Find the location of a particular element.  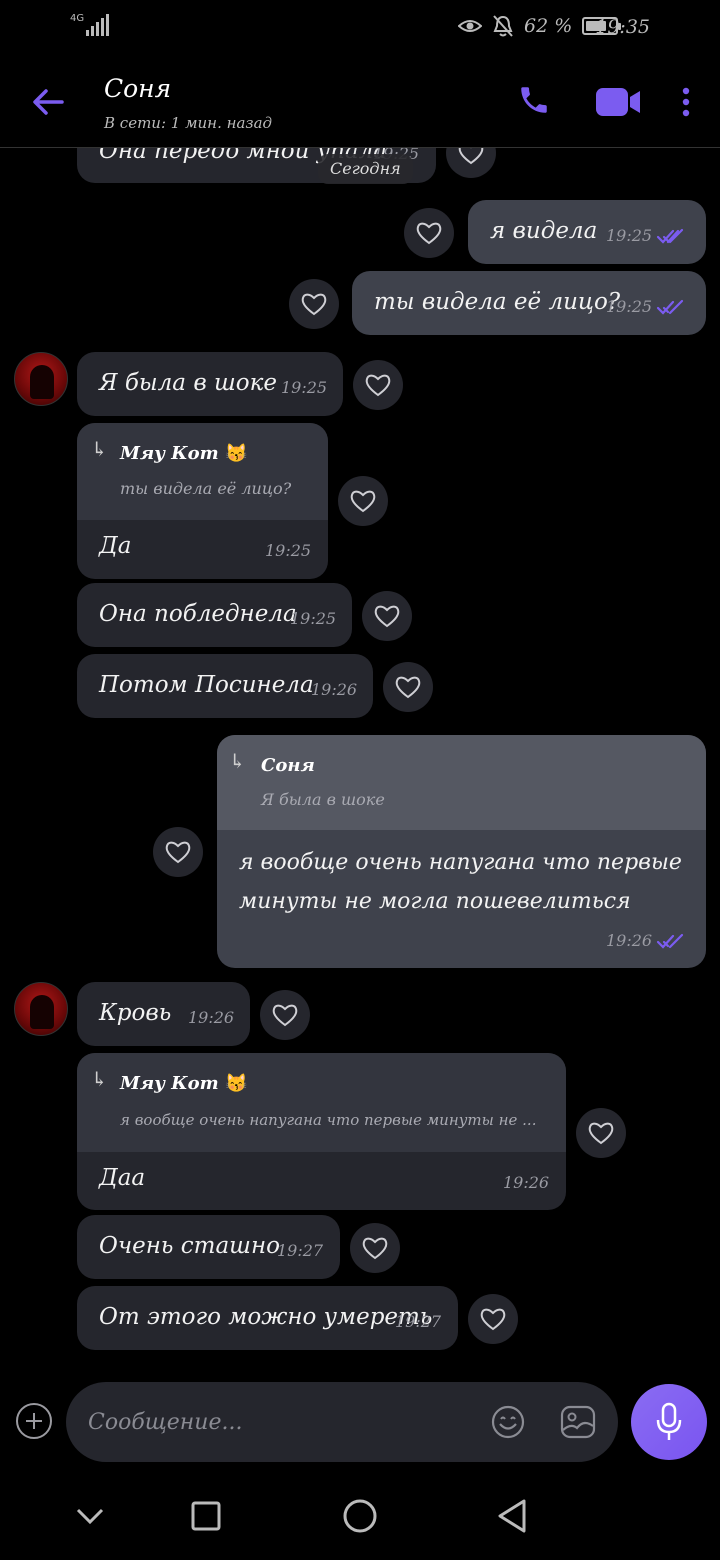

back-button is located at coordinates (48, 102).